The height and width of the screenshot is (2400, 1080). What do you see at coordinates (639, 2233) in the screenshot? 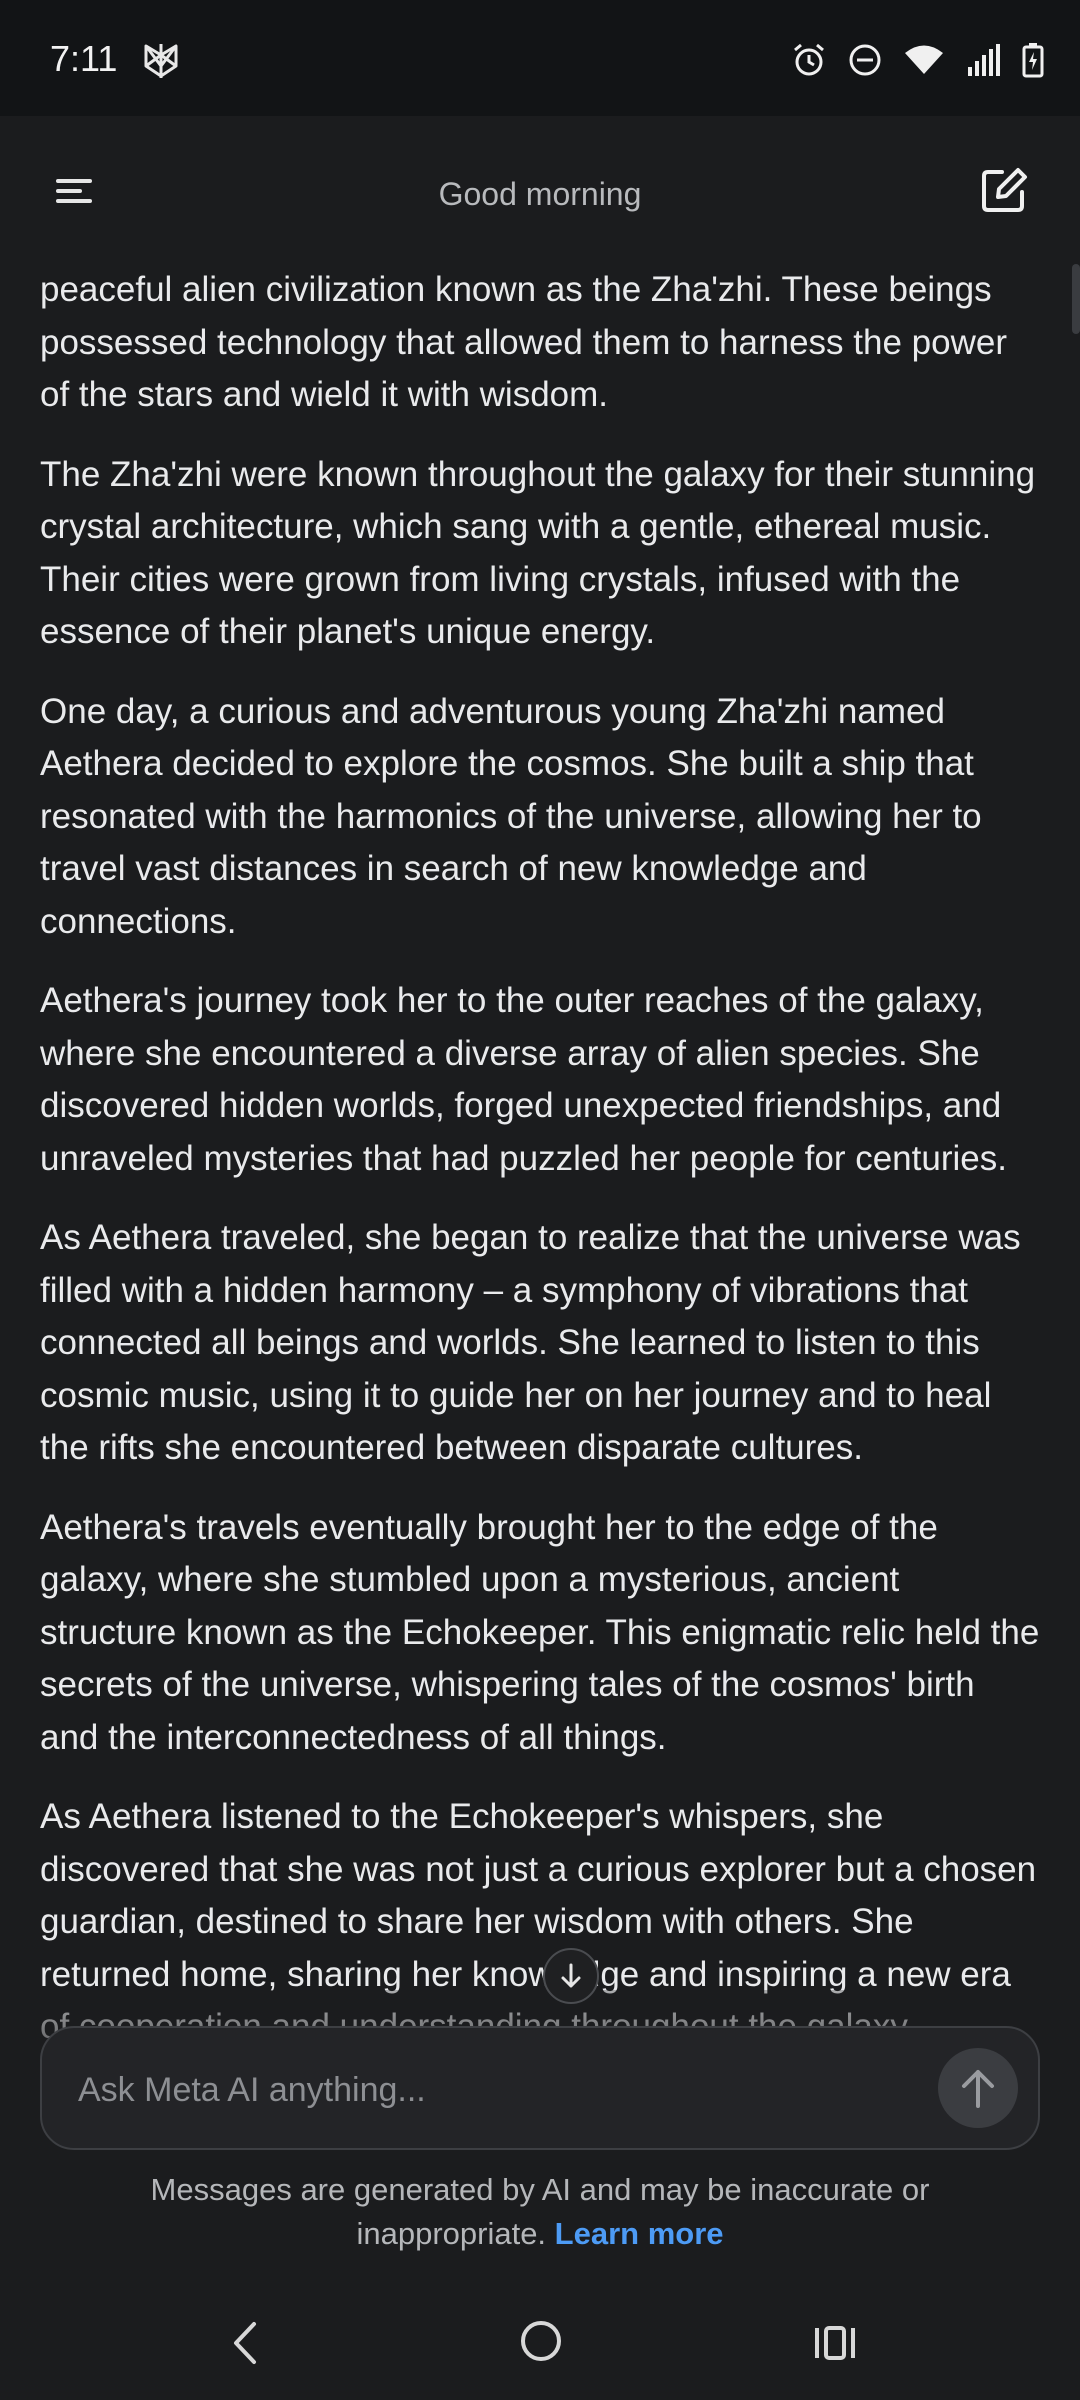
I see `learn-more-link: Learn more` at bounding box center [639, 2233].